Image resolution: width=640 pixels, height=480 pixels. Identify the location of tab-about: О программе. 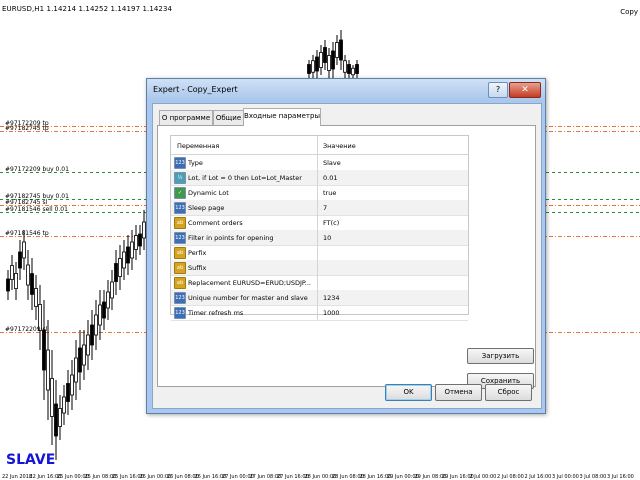
(186, 117).